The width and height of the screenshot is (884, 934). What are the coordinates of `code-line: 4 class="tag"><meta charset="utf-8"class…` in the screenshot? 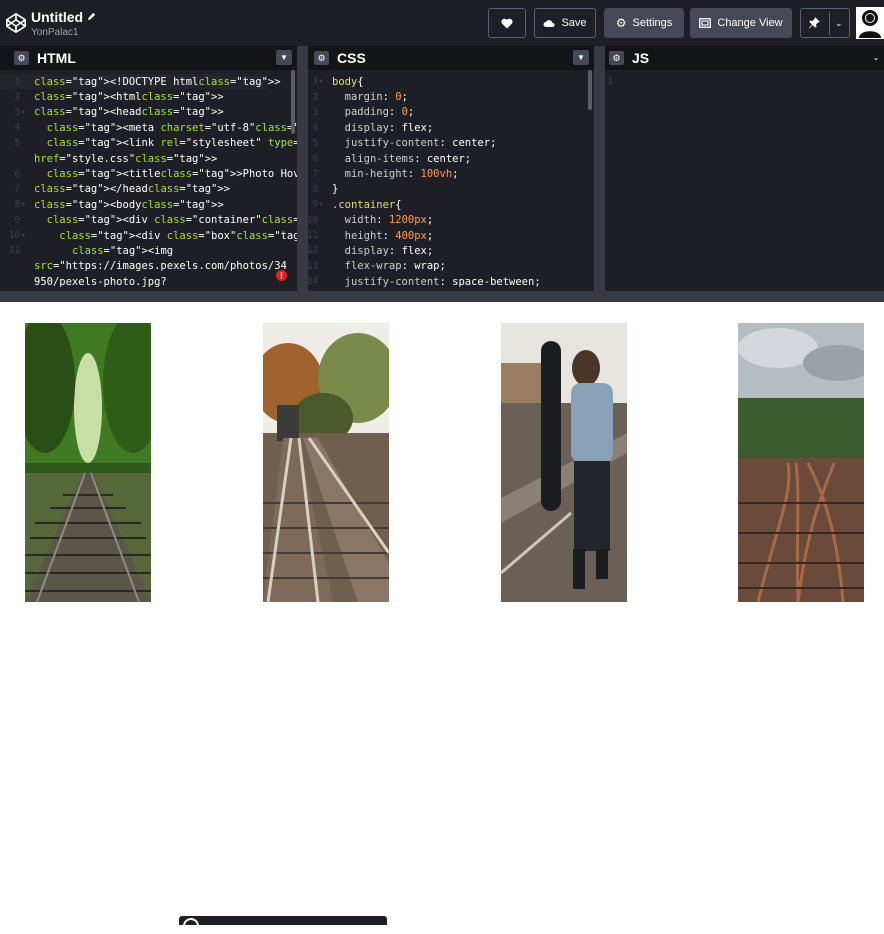 It's located at (148, 127).